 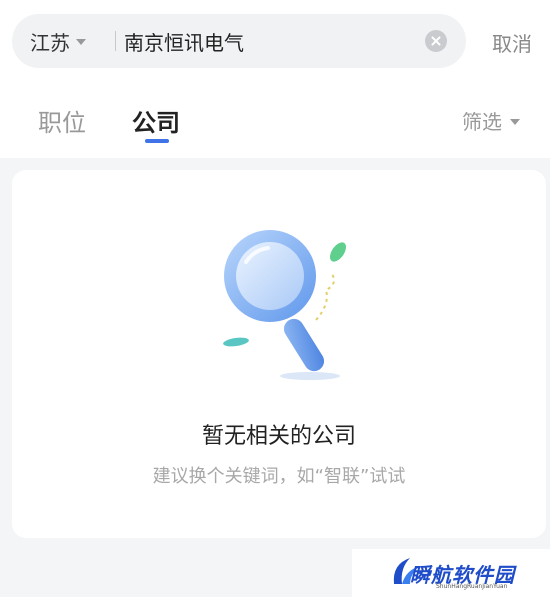 I want to click on watermark: 瞬航软件园 ShunHangRuanJianYuan, so click(x=451, y=573).